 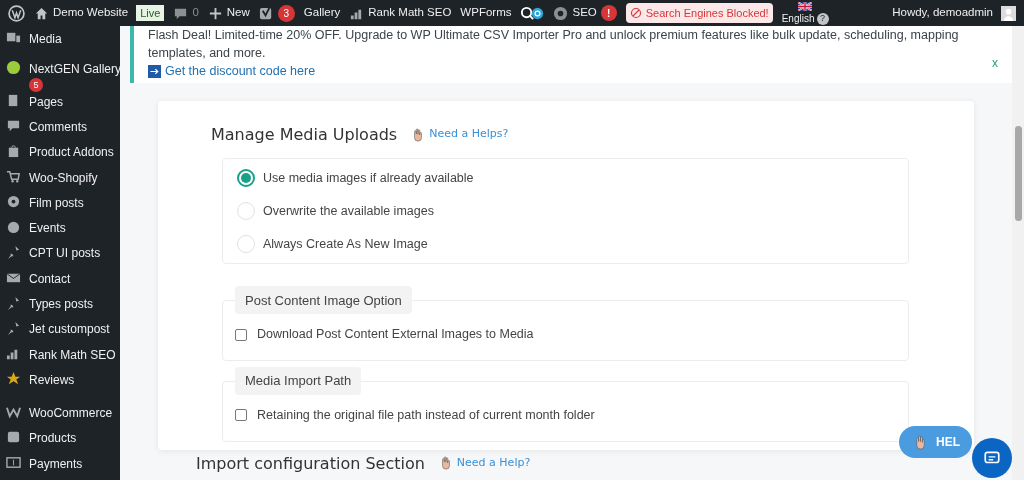 I want to click on sidebar-item: Jet custompost, so click(x=60, y=333).